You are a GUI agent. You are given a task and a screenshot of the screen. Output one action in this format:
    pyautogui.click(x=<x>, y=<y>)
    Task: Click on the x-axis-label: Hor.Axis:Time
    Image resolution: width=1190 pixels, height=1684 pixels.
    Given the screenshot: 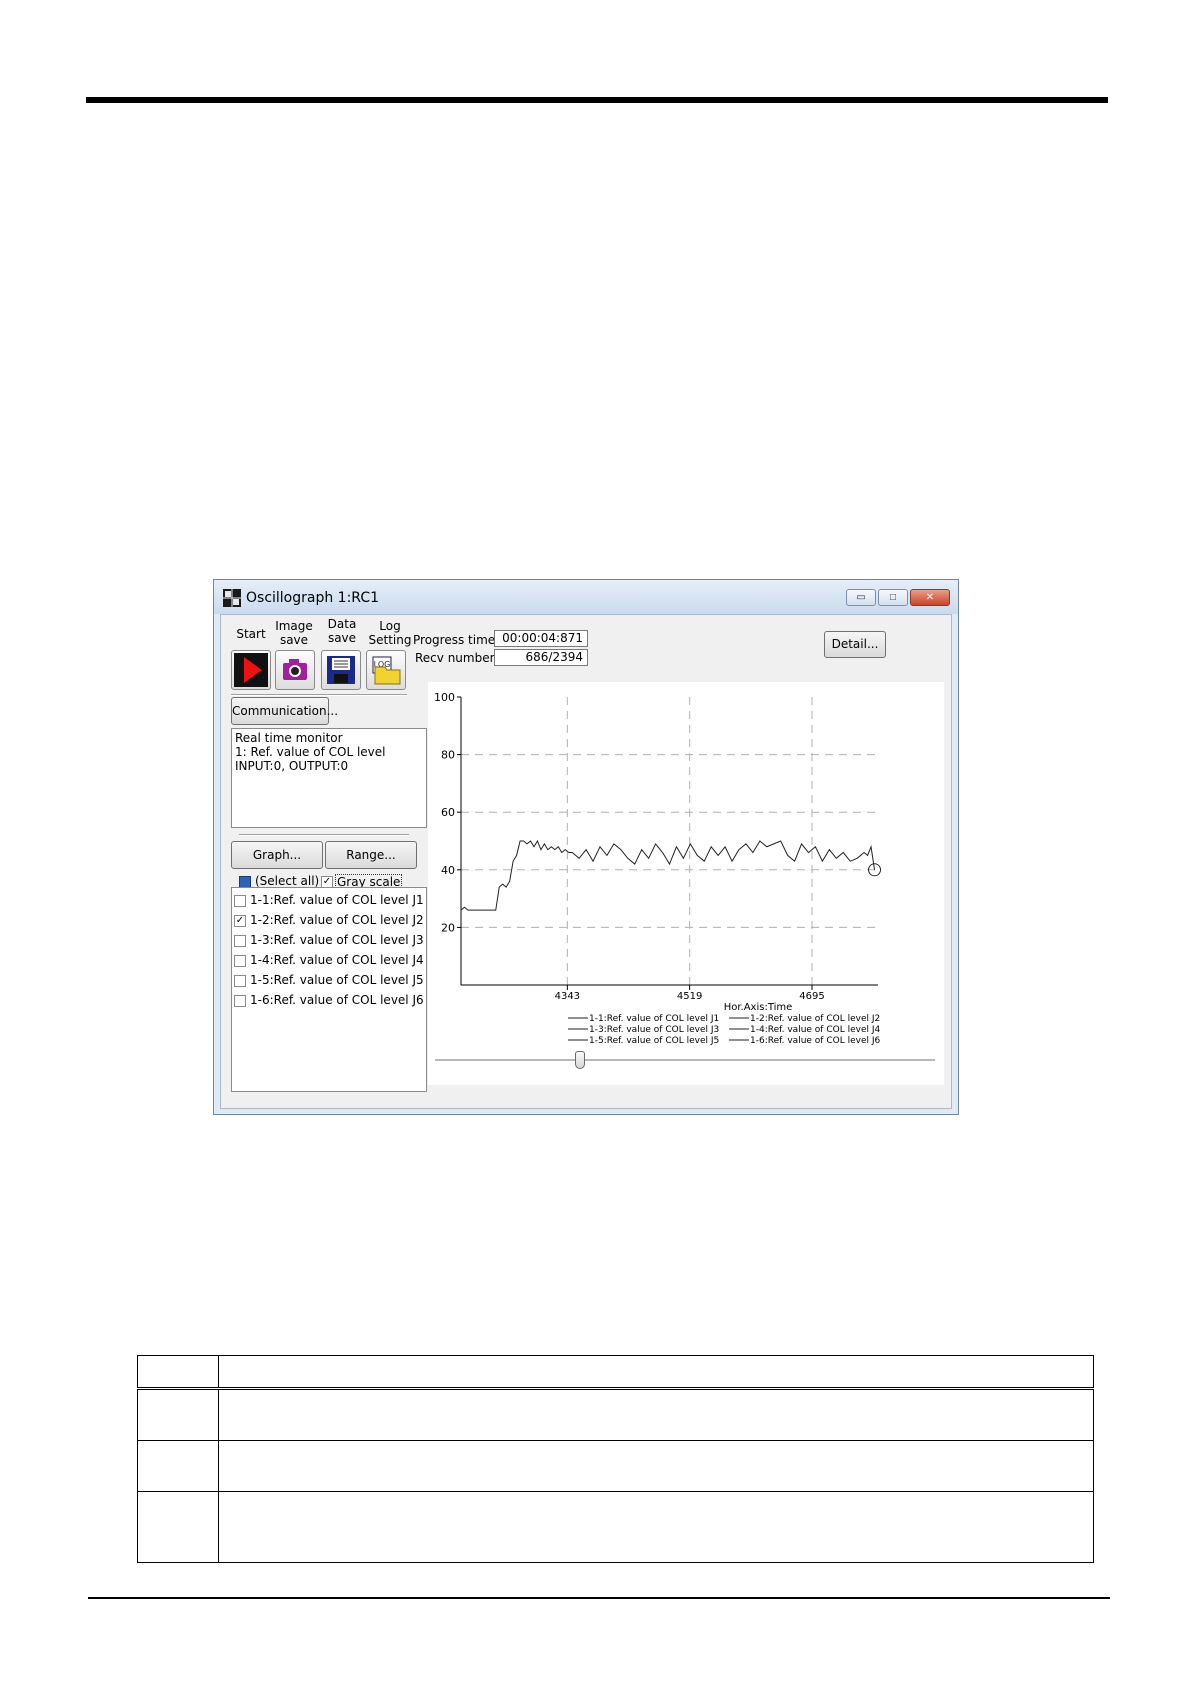 What is the action you would take?
    pyautogui.click(x=758, y=1007)
    